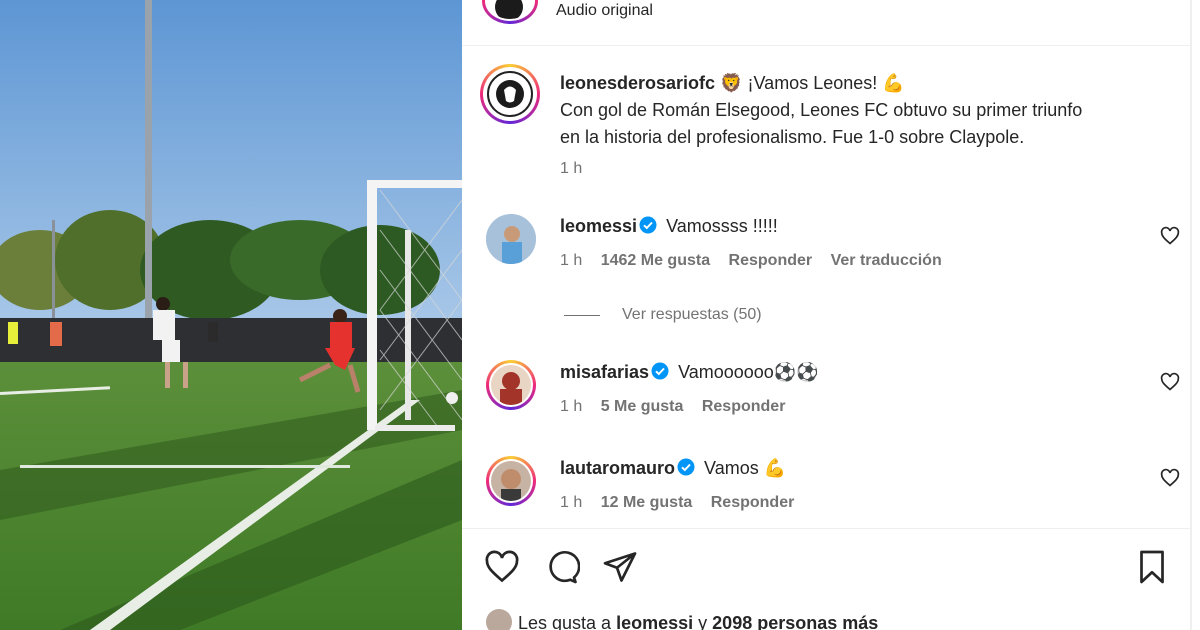  What do you see at coordinates (893, 83) in the screenshot?
I see `muscle-emoji: 💪` at bounding box center [893, 83].